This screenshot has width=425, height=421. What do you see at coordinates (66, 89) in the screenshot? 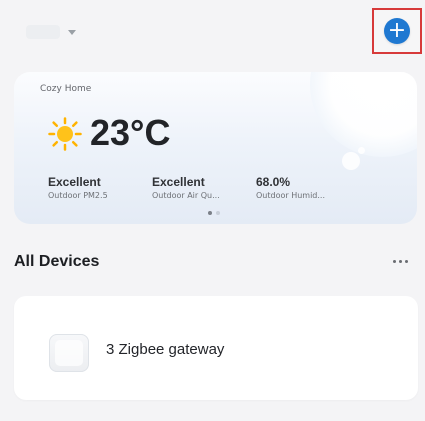
I see `home-label: Cozy Home` at bounding box center [66, 89].